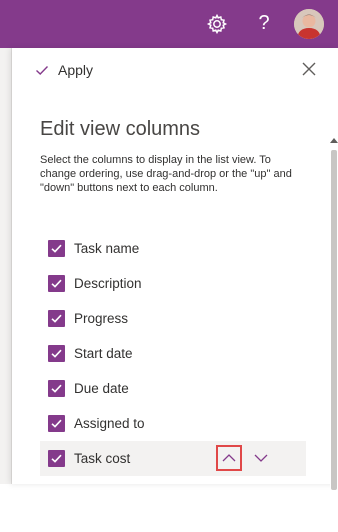 The height and width of the screenshot is (532, 338). I want to click on panel-scrollbar, so click(334, 314).